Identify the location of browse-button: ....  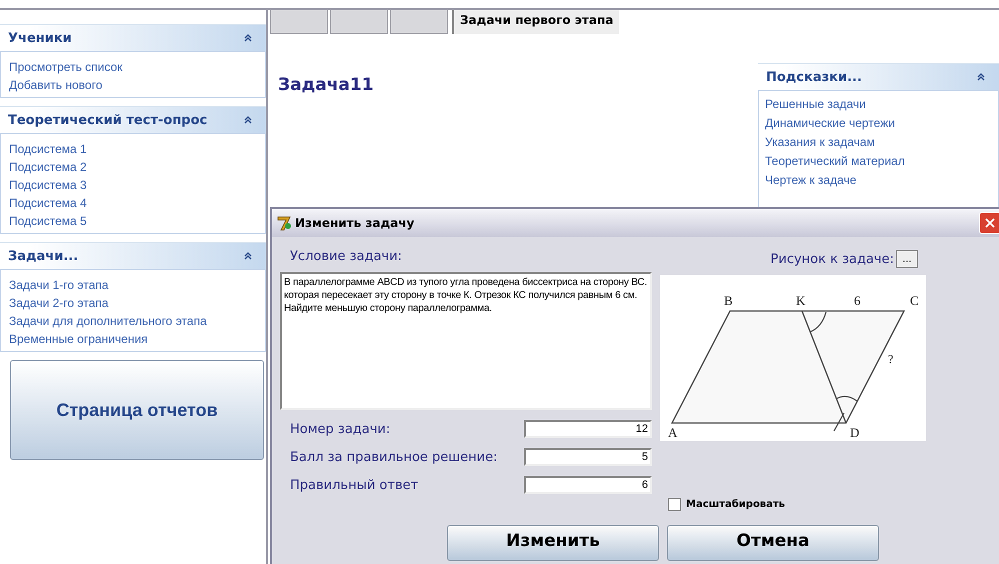
(907, 259).